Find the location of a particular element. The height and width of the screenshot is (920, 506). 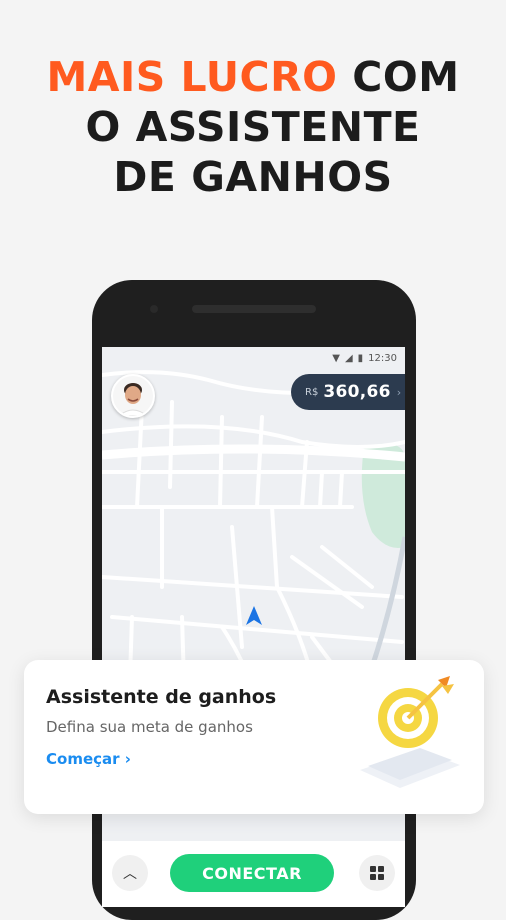

earnings-pill: R$ 360,66 › is located at coordinates (348, 392).